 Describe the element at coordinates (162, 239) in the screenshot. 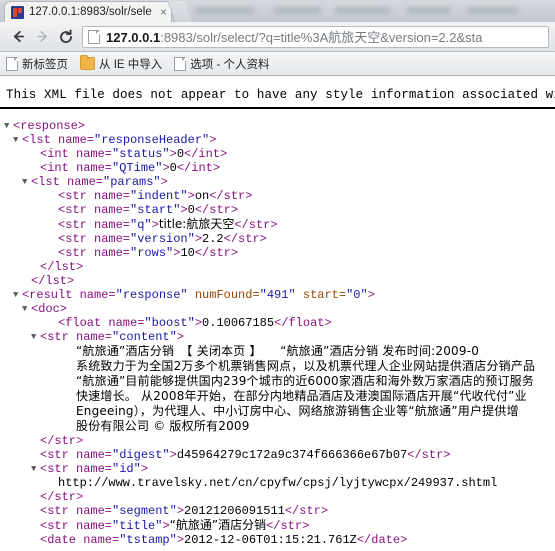

I see `attr-value-name: "version"` at that location.